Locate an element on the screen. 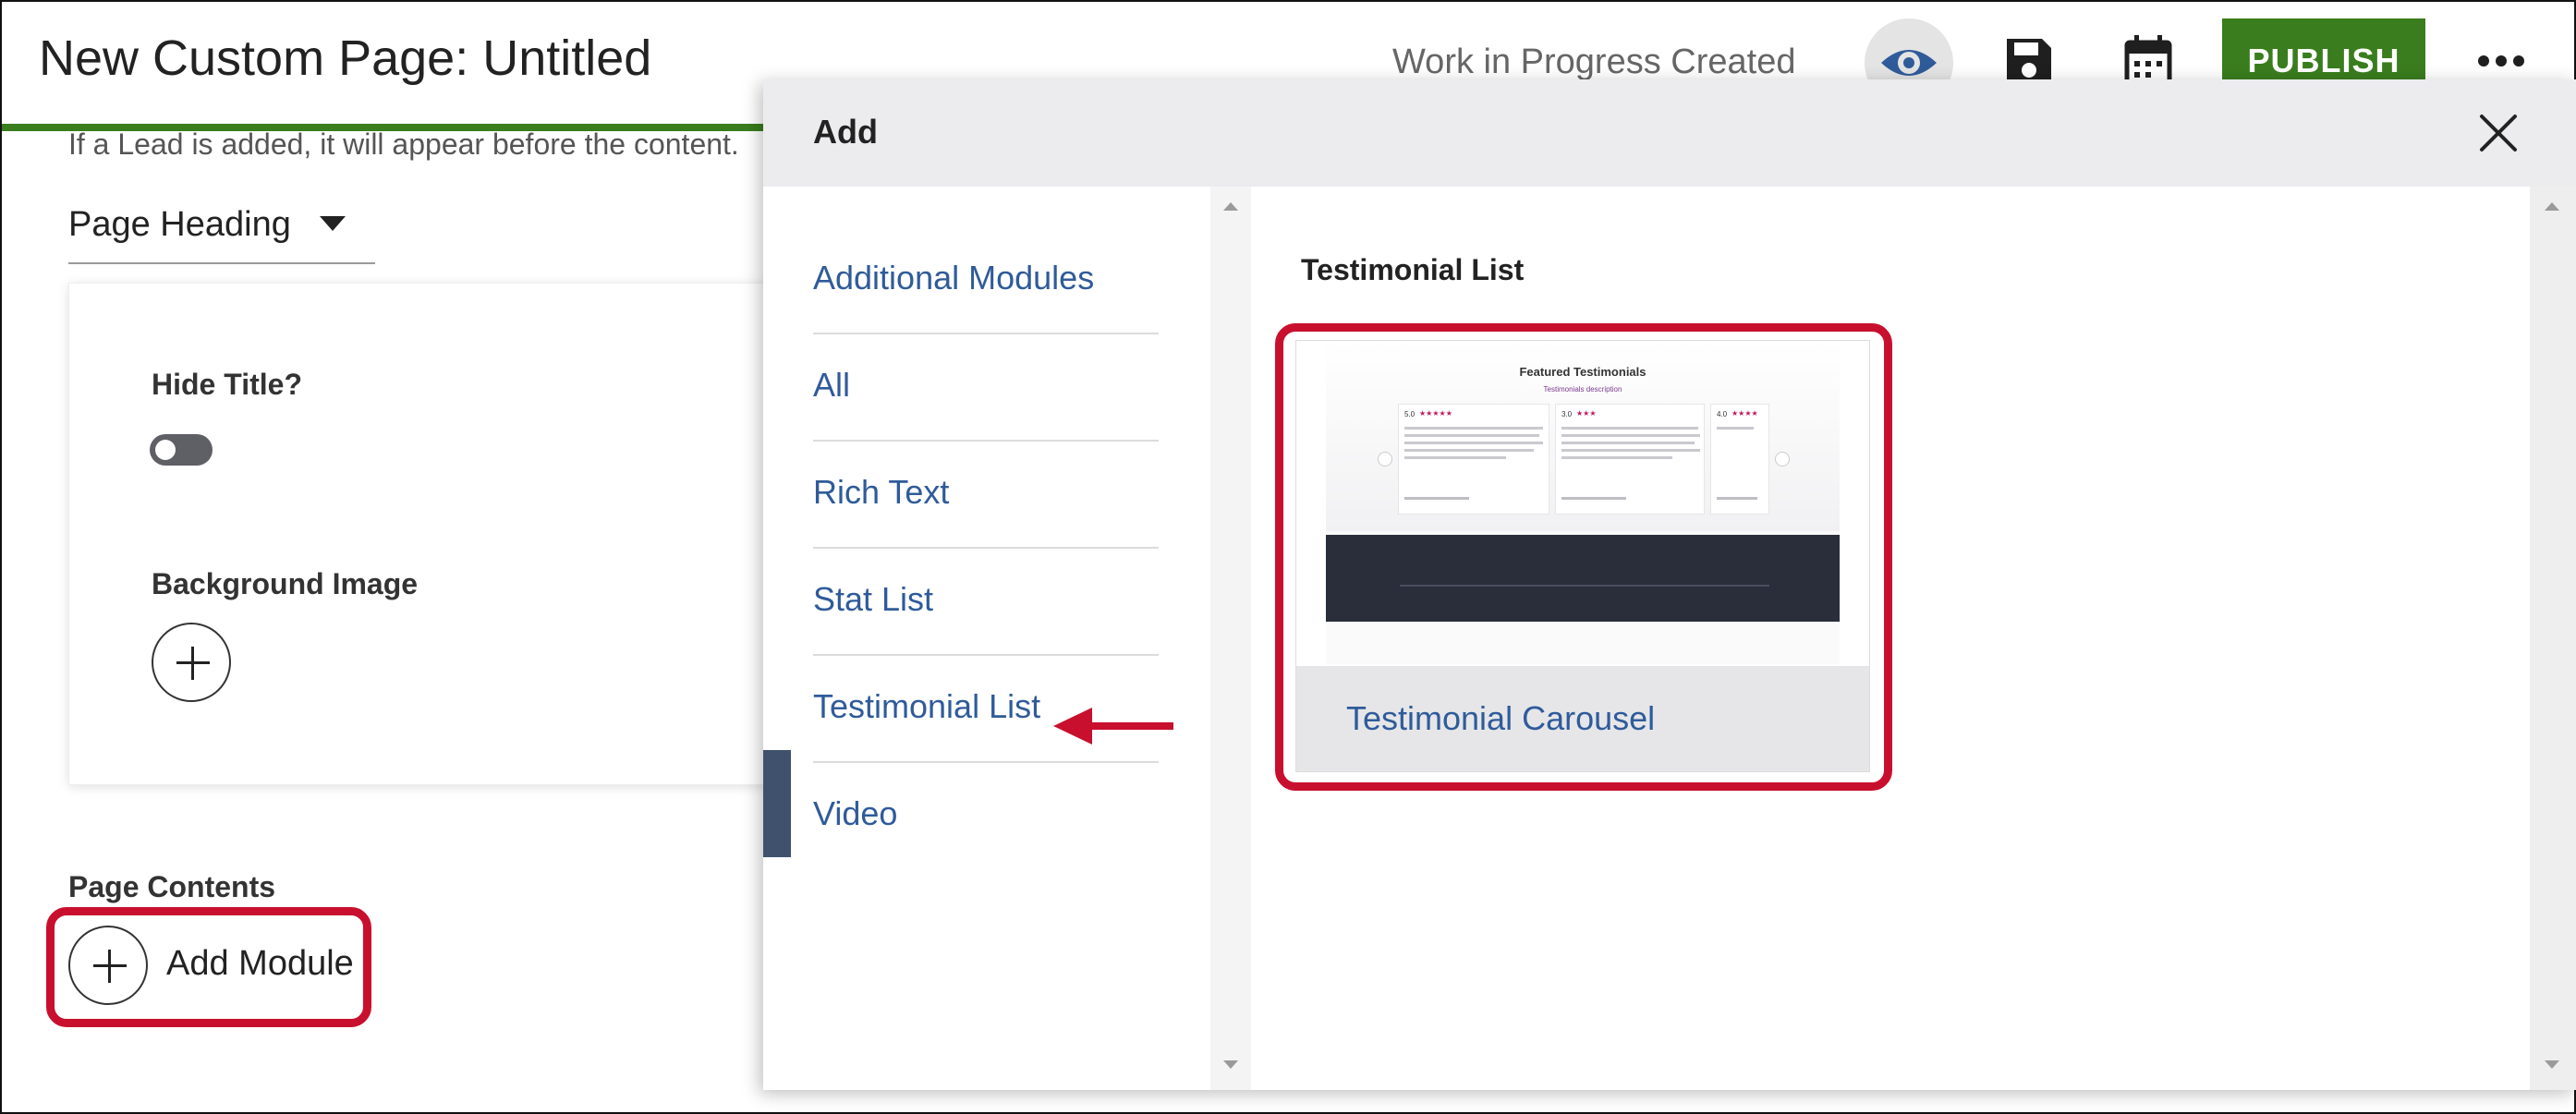  category-item-additional-modules: Additional Modules is located at coordinates (986, 280).